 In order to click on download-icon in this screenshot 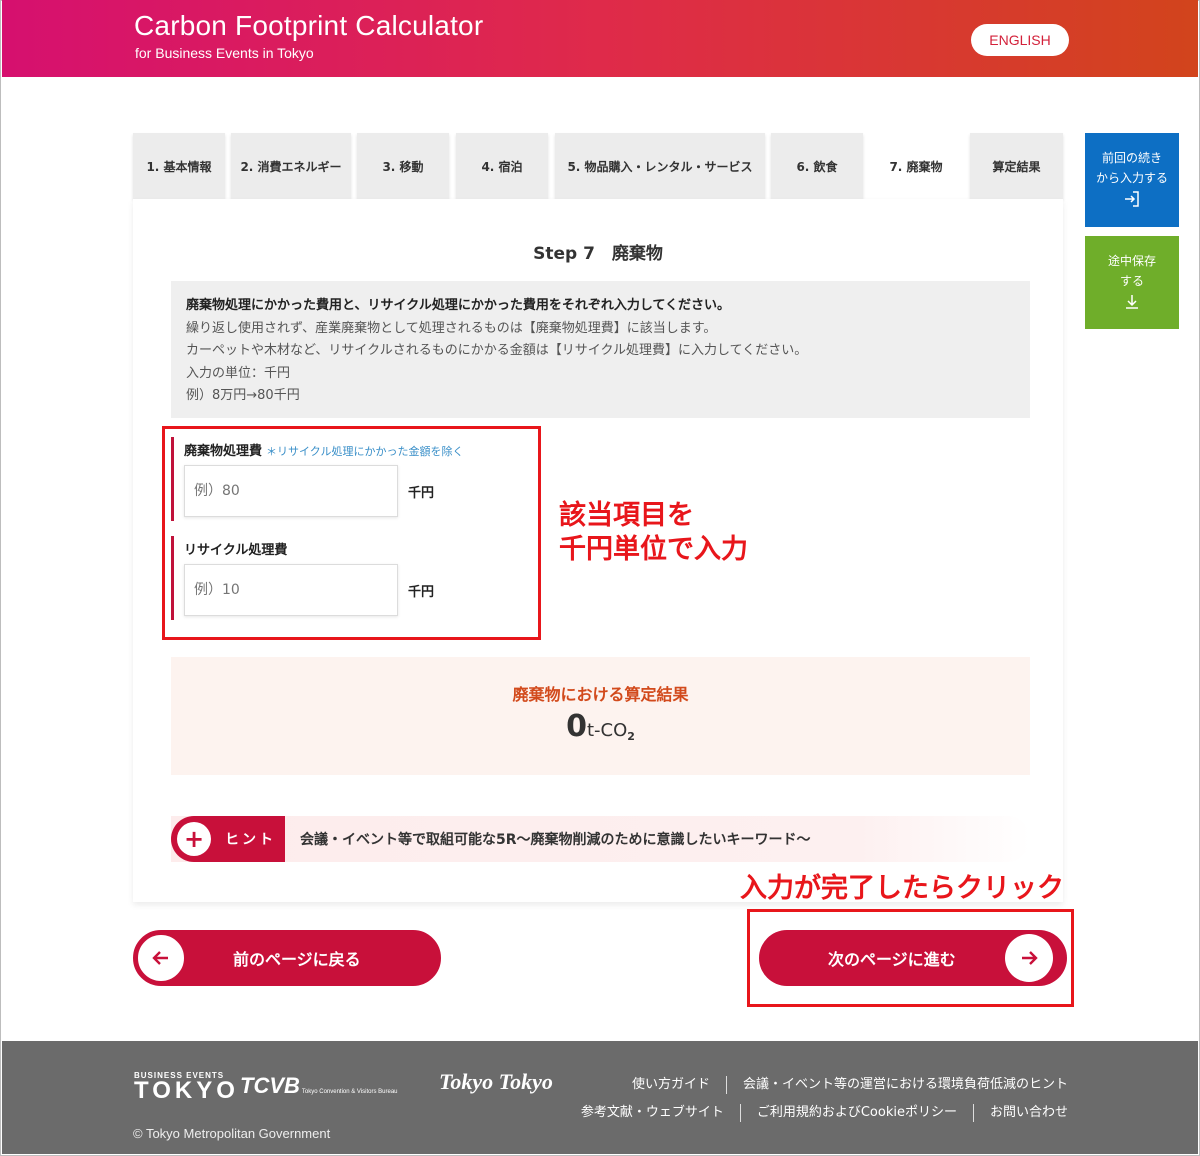, I will do `click(1132, 304)`.